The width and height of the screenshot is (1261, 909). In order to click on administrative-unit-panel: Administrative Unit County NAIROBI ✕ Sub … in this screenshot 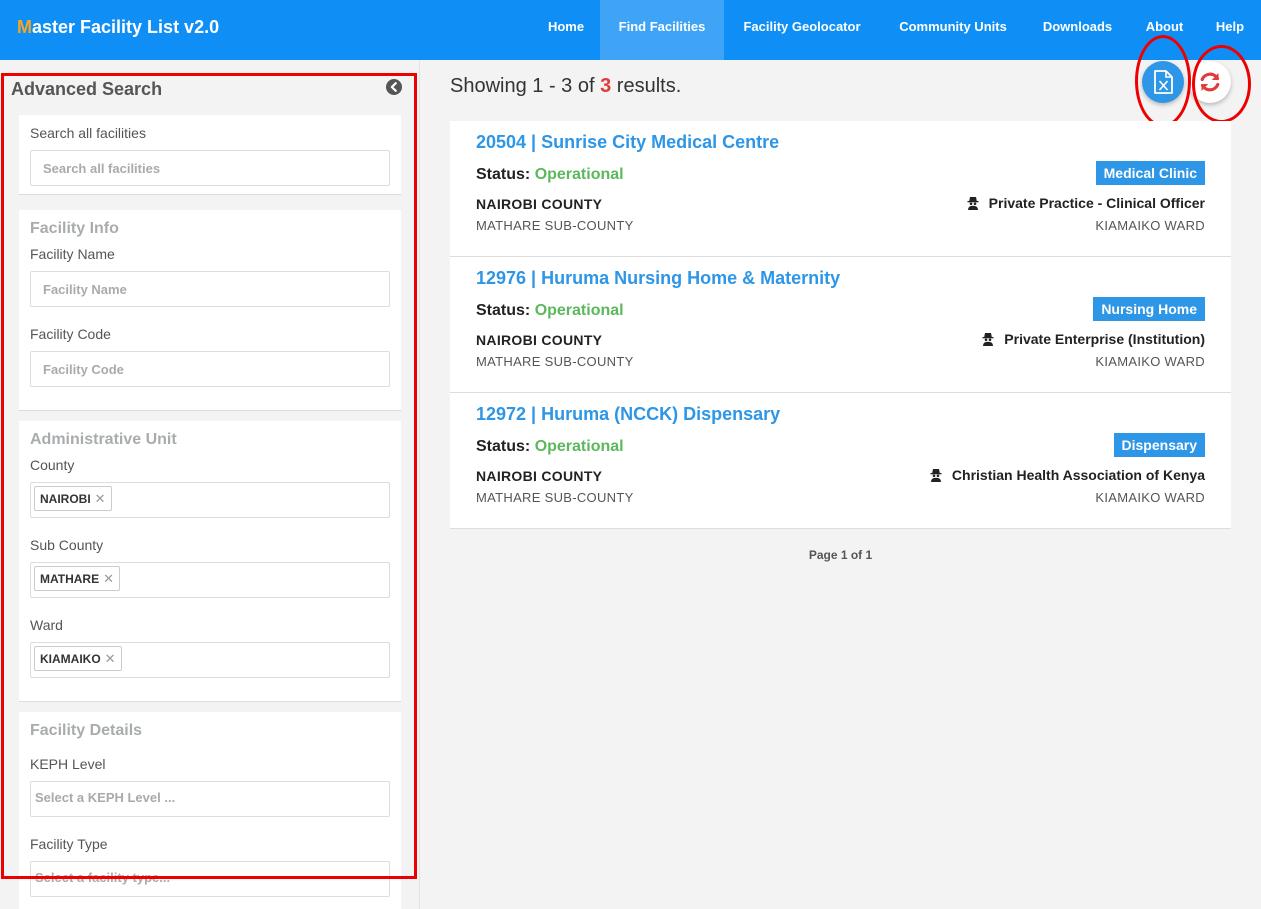, I will do `click(210, 561)`.